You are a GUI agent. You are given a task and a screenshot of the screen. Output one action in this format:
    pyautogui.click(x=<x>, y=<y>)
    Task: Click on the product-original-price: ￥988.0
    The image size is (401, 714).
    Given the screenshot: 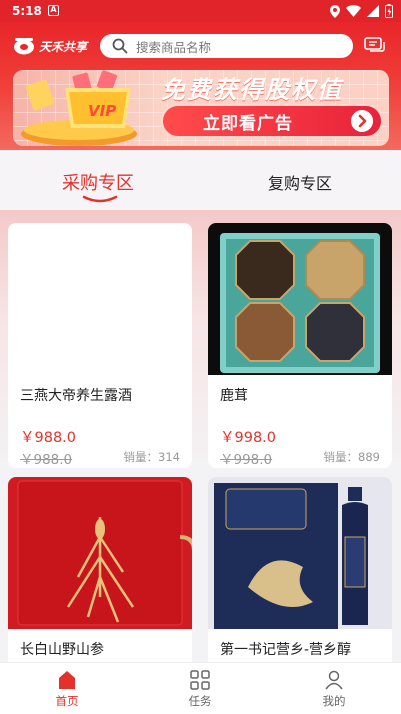 What is the action you would take?
    pyautogui.click(x=46, y=460)
    